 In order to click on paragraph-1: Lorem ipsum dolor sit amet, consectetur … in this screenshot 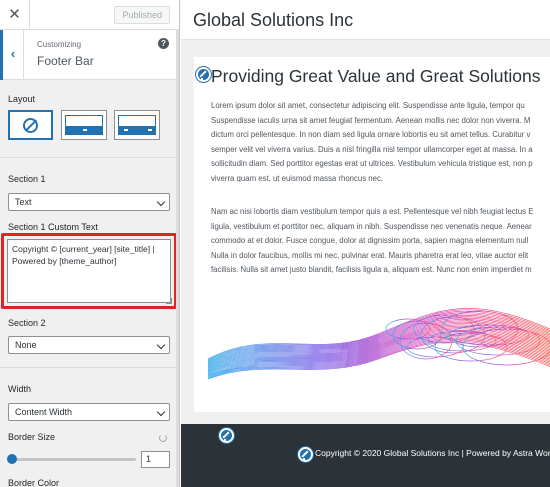, I will do `click(380, 143)`.